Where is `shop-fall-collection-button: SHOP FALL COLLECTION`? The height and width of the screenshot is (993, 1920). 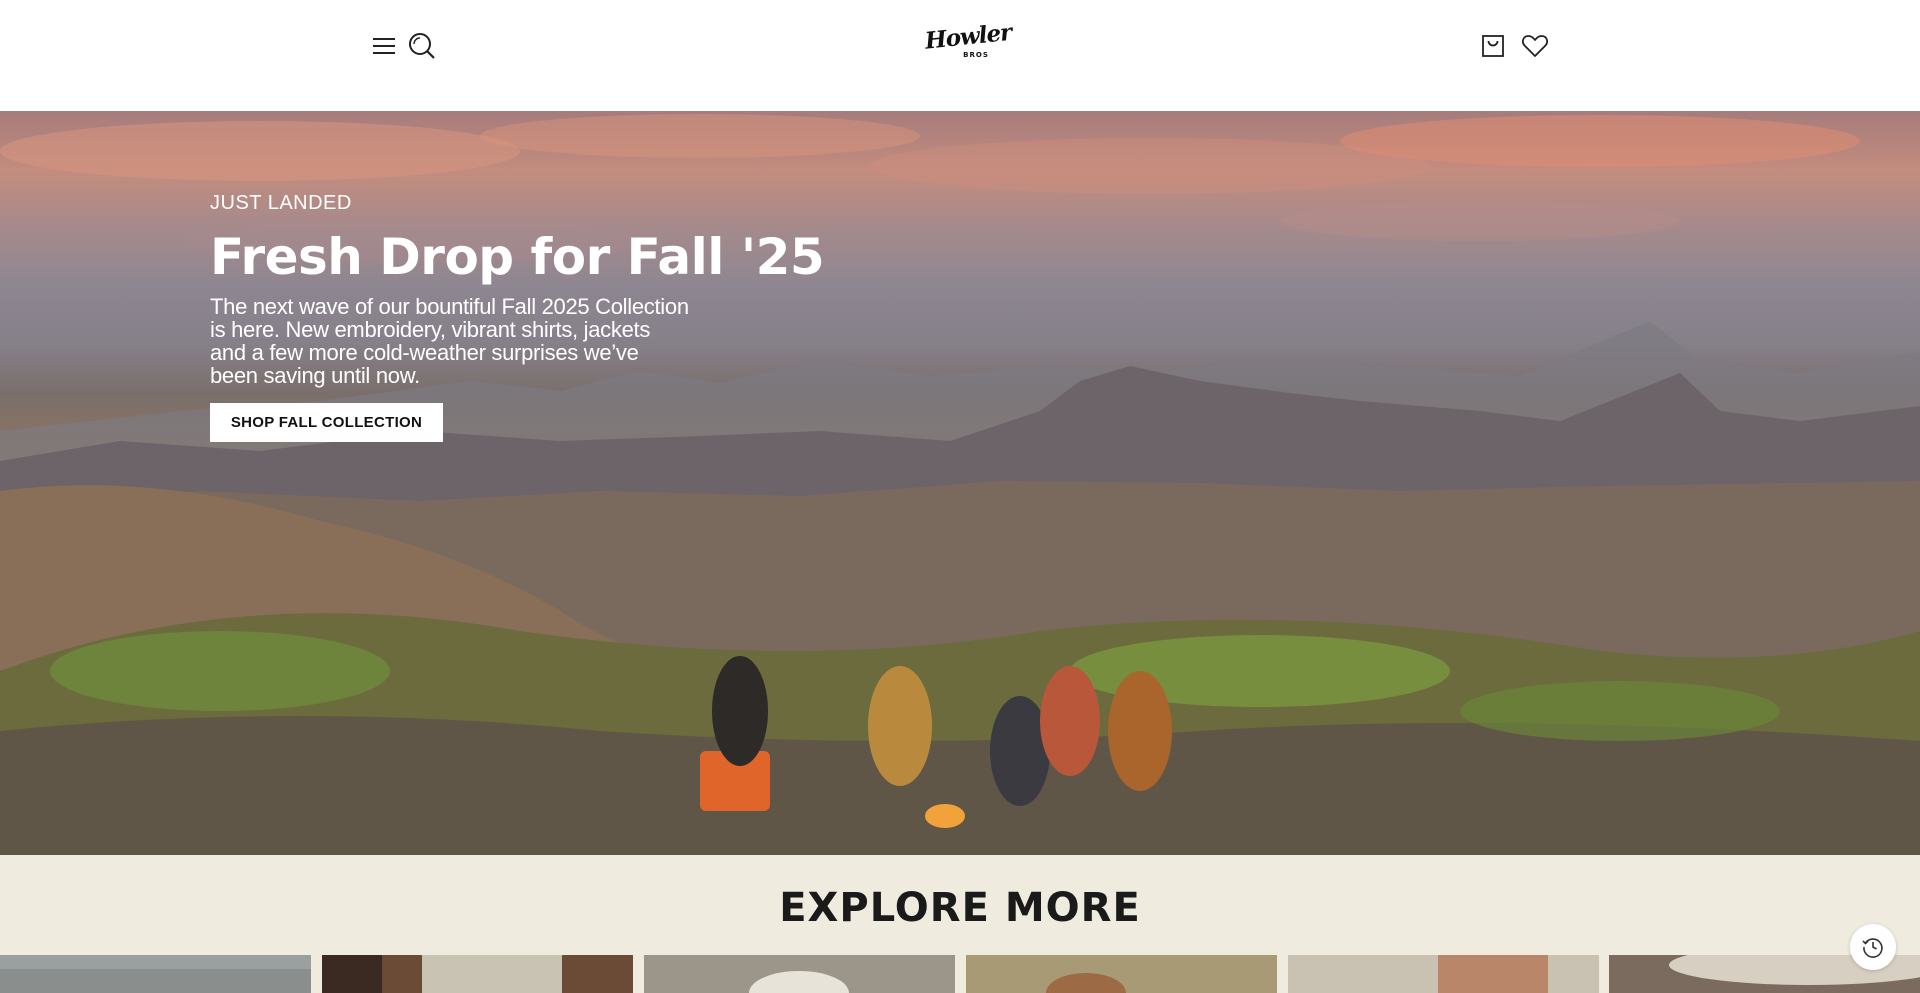
shop-fall-collection-button: SHOP FALL COLLECTION is located at coordinates (326, 422).